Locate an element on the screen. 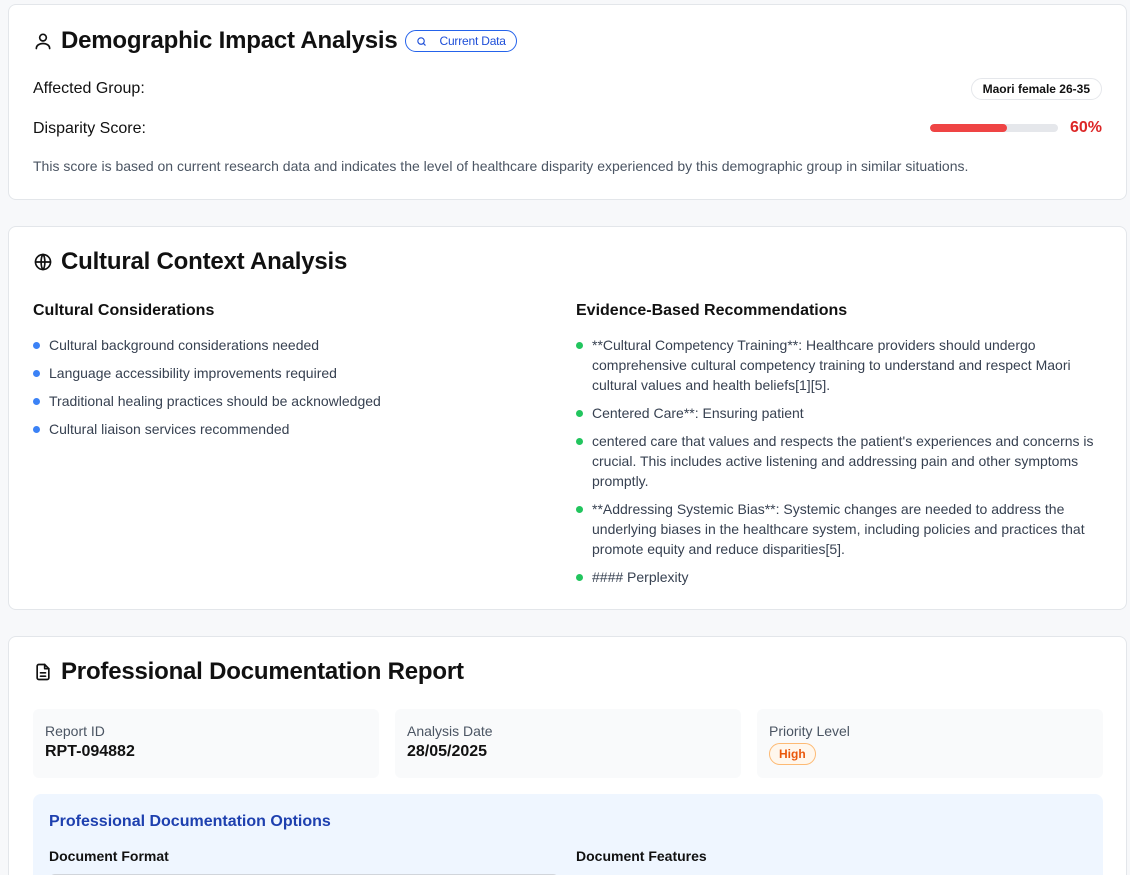 The width and height of the screenshot is (1130, 875). list-item: Cultural liaison services recommended is located at coordinates (283, 429).